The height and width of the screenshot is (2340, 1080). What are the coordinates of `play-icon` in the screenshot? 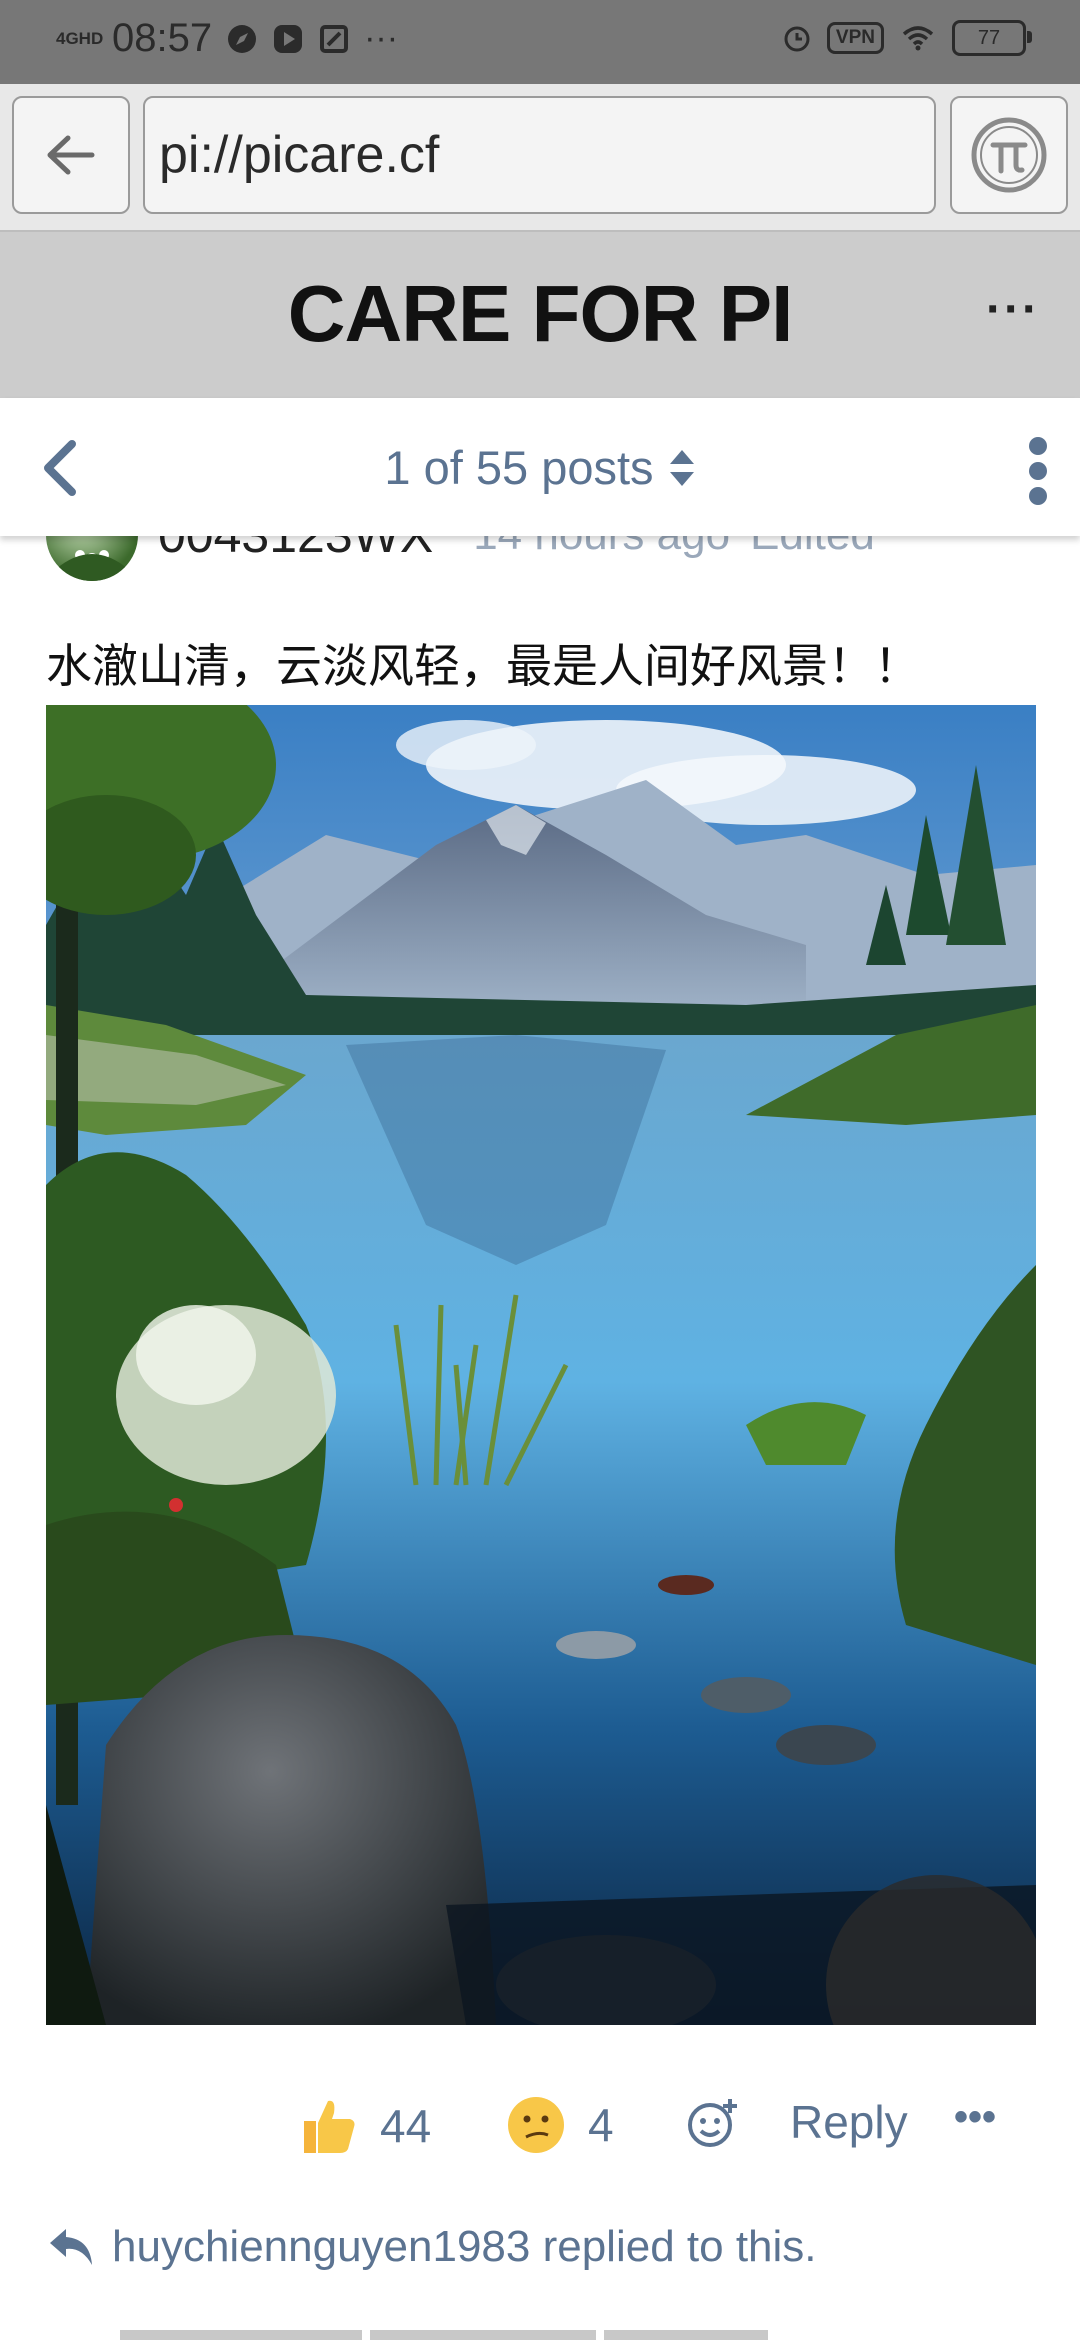 It's located at (288, 38).